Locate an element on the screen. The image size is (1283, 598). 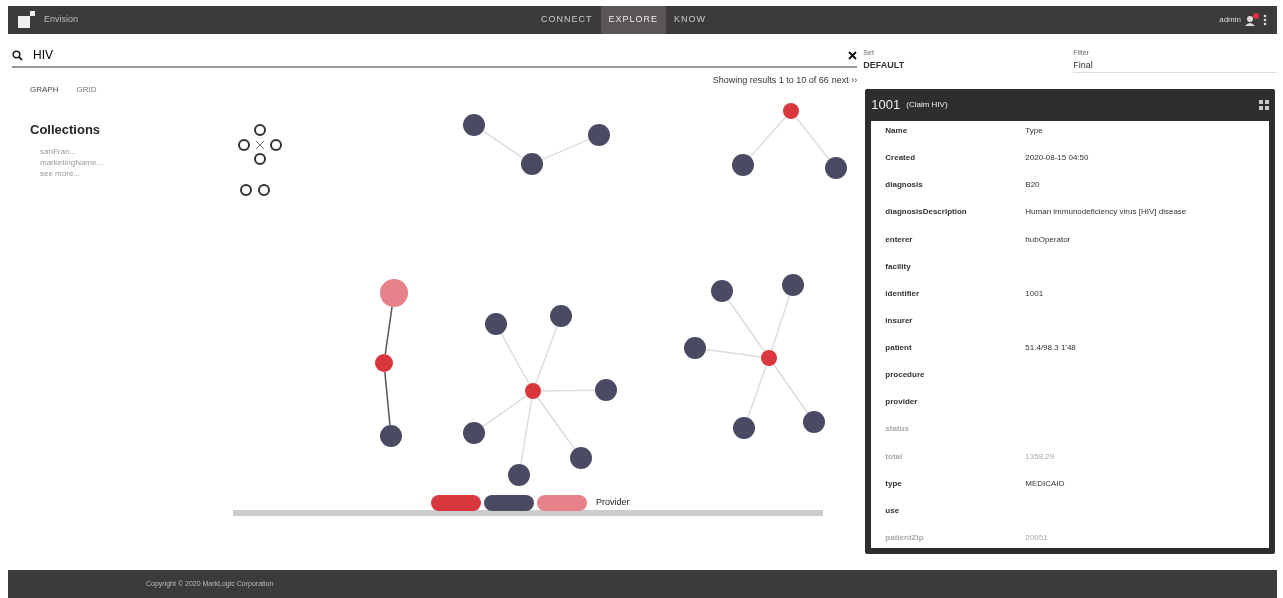
more-icon is located at coordinates (1265, 20).